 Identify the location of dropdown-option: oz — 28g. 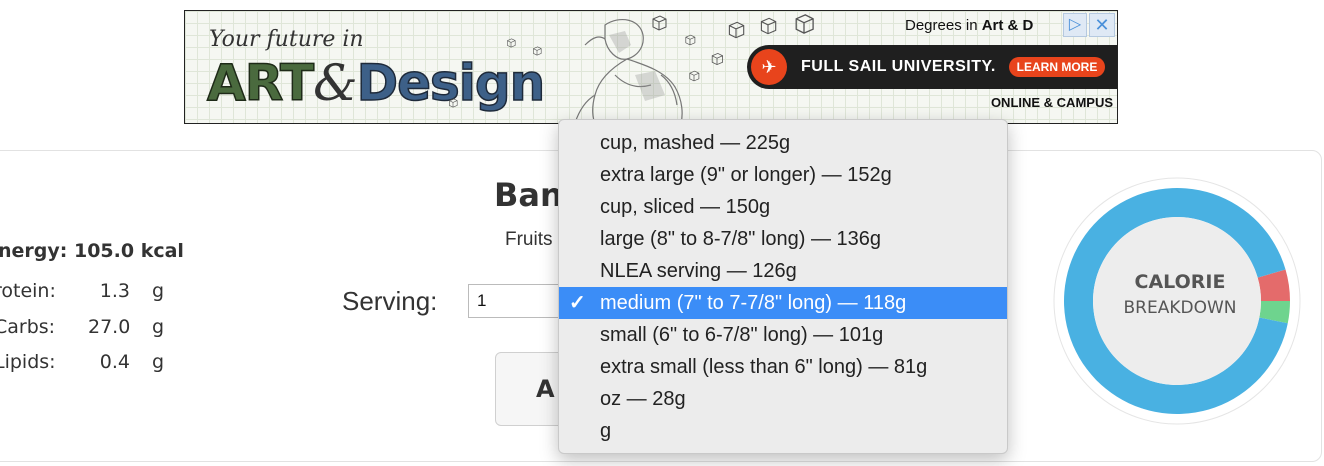
(783, 399).